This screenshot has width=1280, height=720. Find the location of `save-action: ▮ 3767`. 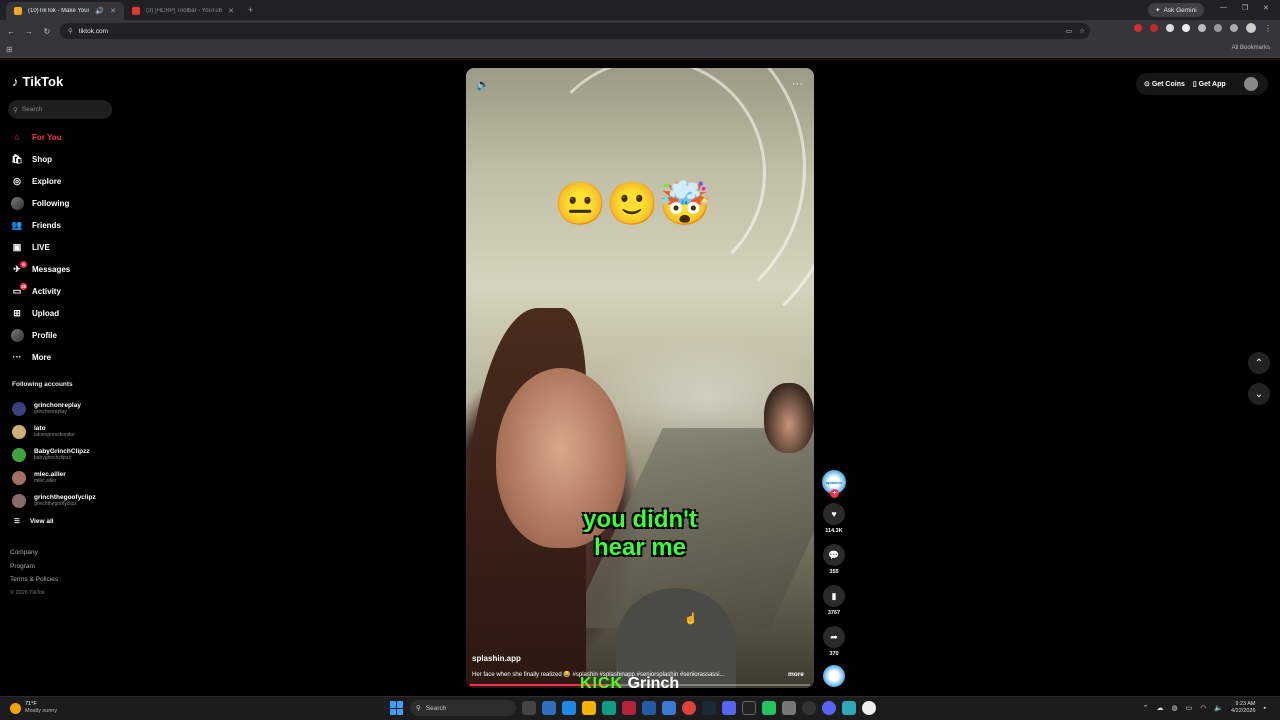

save-action: ▮ 3767 is located at coordinates (834, 601).